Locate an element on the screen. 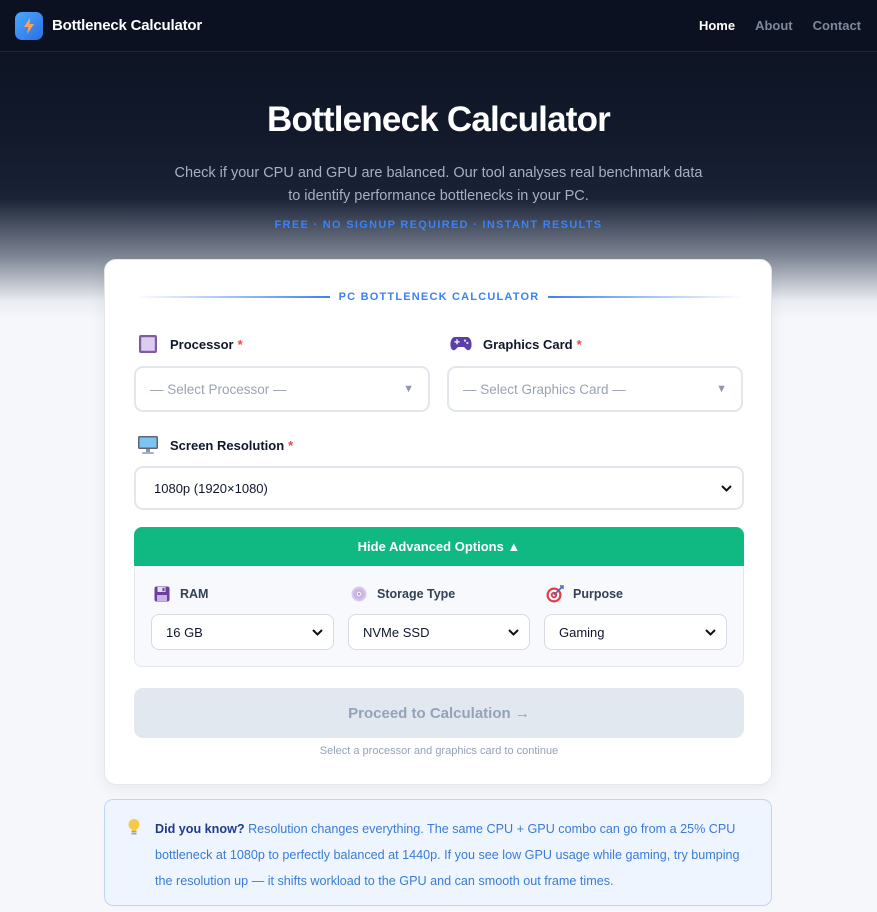 Image resolution: width=877 pixels, height=912 pixels. processor-select-placeholder: — Select Processor — is located at coordinates (218, 389).